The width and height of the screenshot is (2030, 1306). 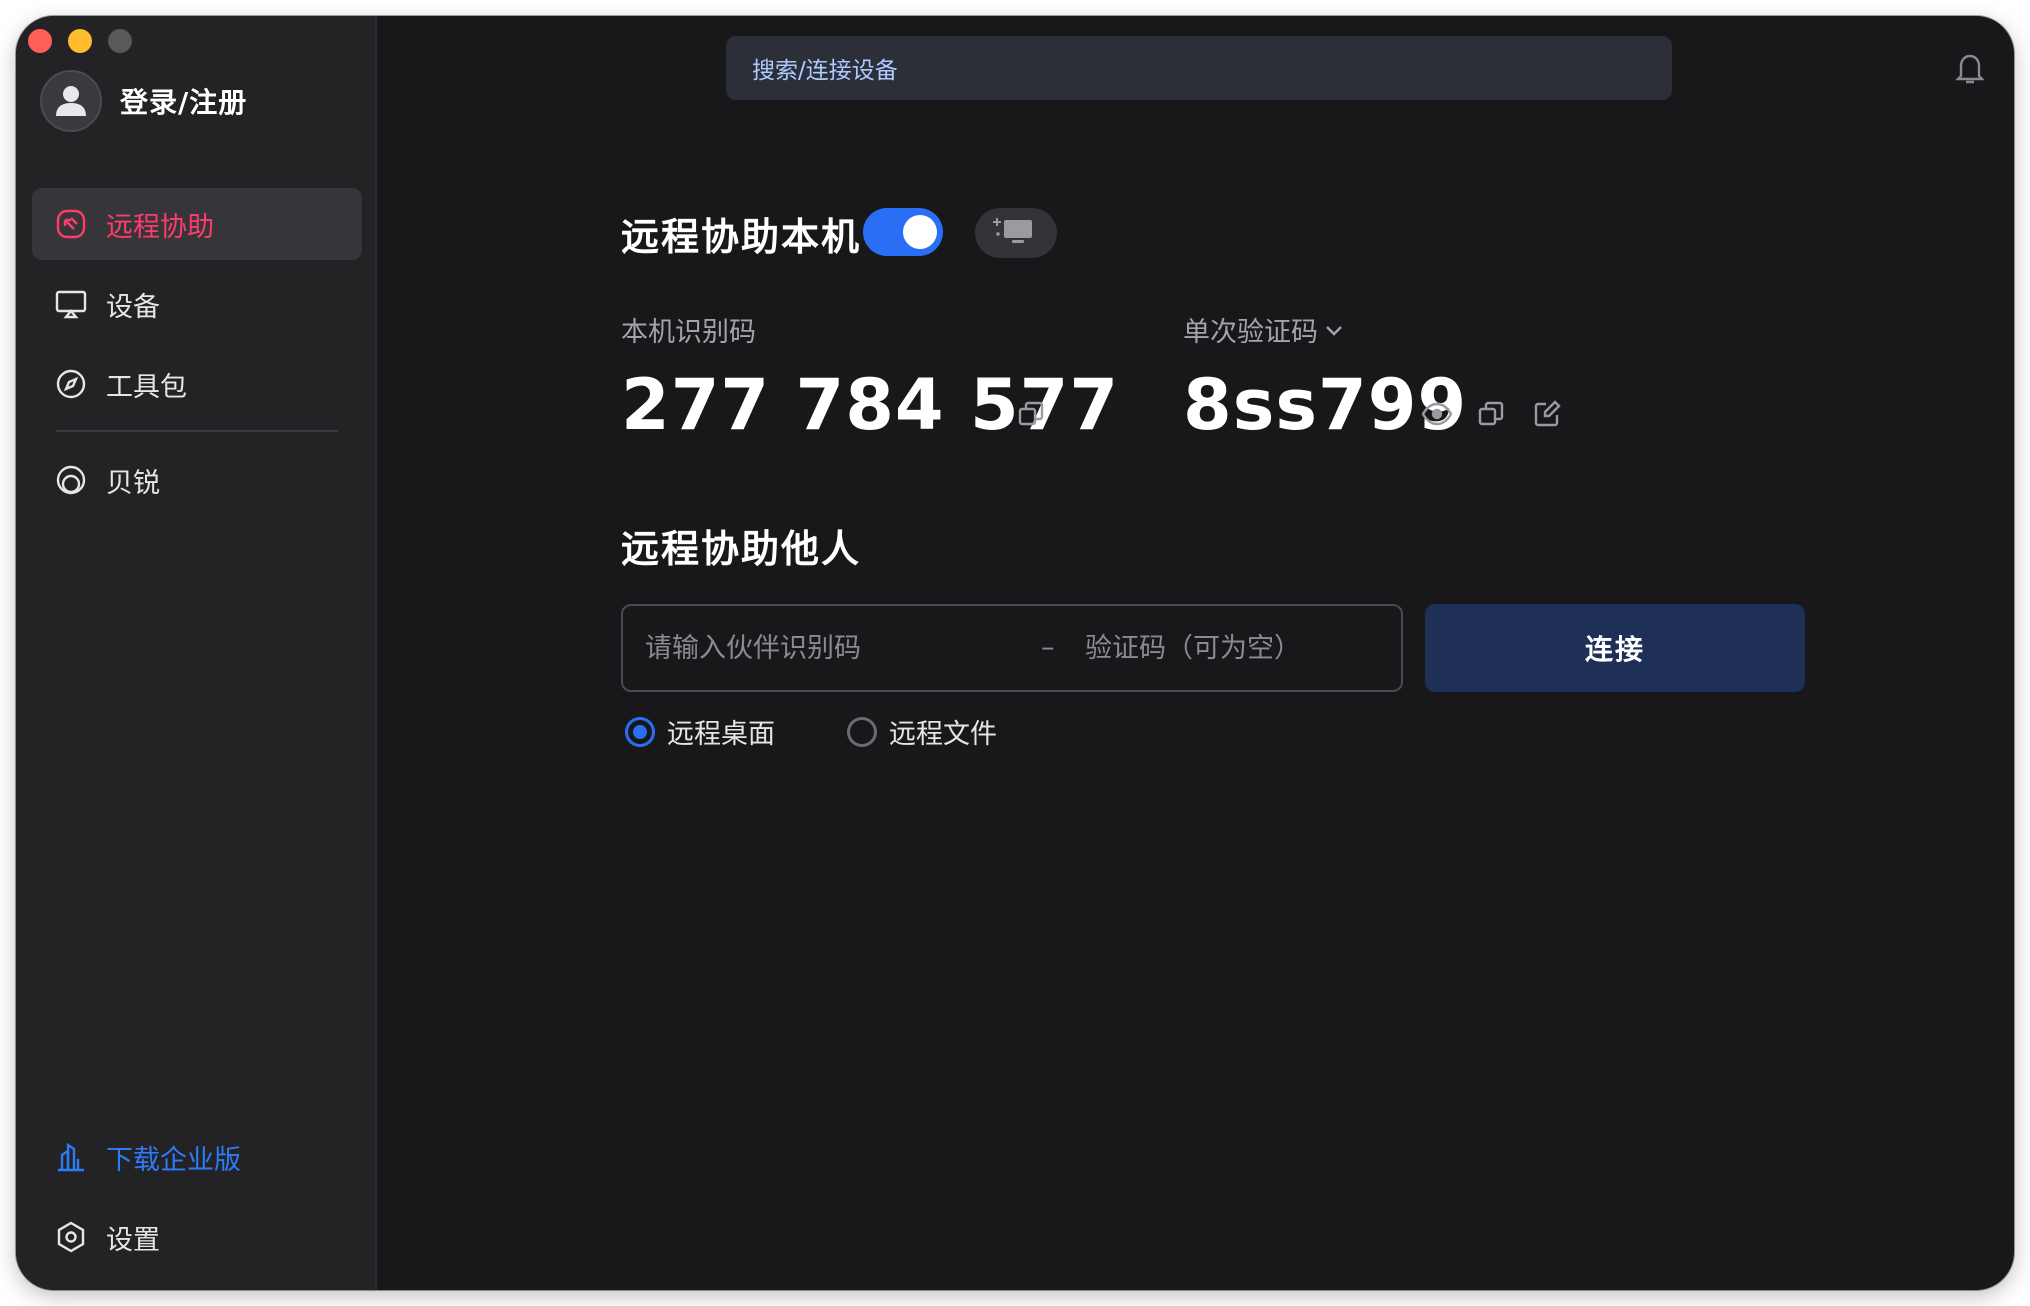 What do you see at coordinates (1033, 416) in the screenshot?
I see `copy-id-icon` at bounding box center [1033, 416].